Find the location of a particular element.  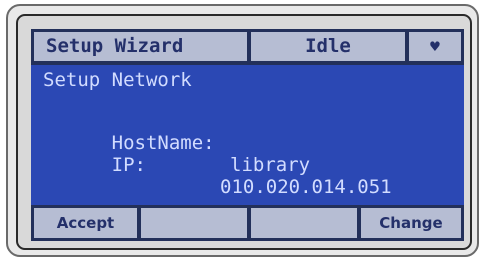

hostname-value: library is located at coordinates (270, 165).